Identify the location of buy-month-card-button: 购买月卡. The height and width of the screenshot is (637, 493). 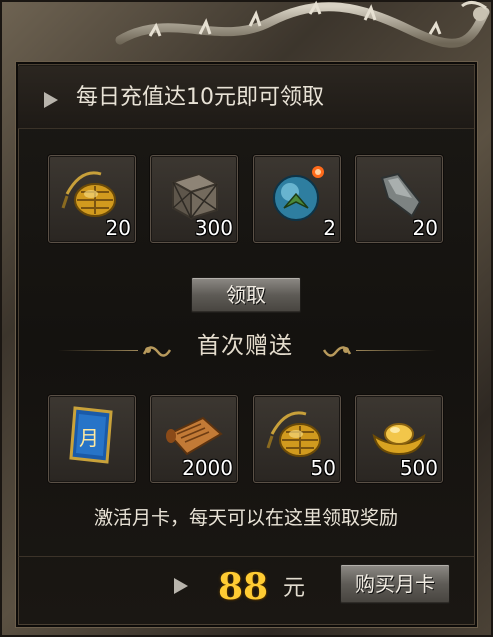
(395, 584).